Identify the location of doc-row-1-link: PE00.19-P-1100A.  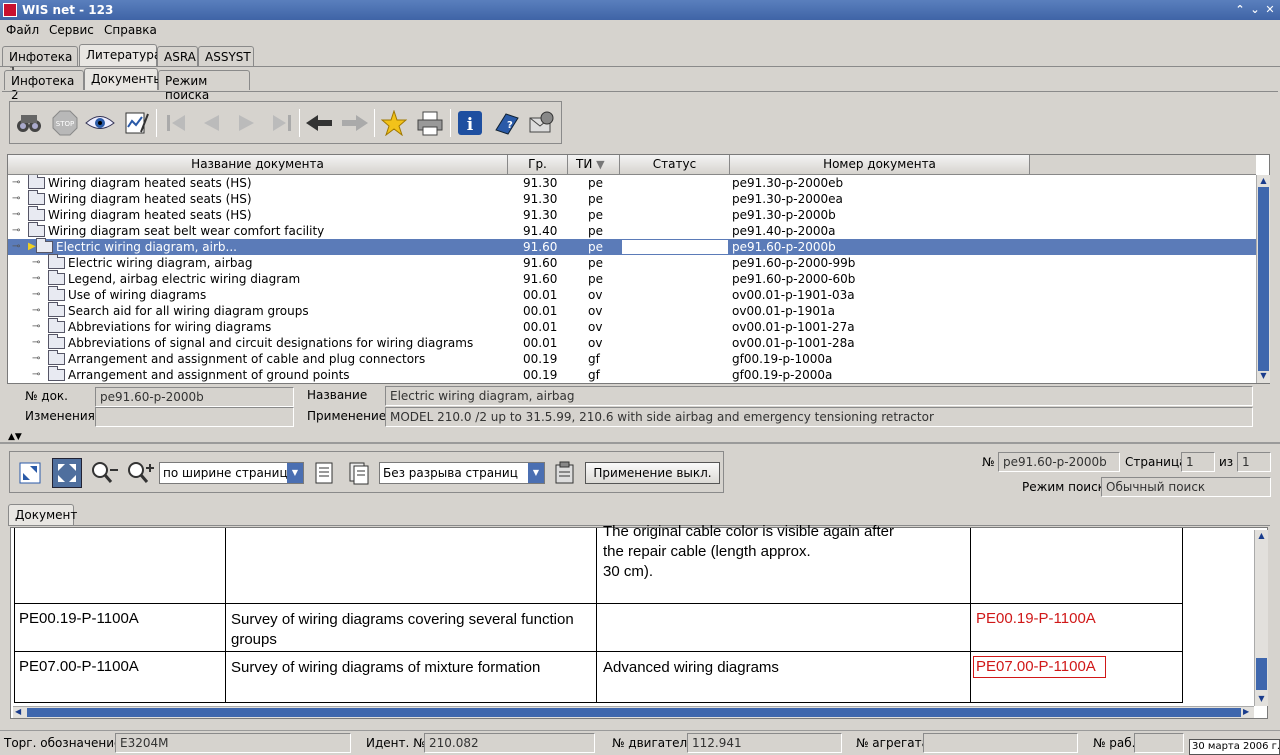
(1076, 619).